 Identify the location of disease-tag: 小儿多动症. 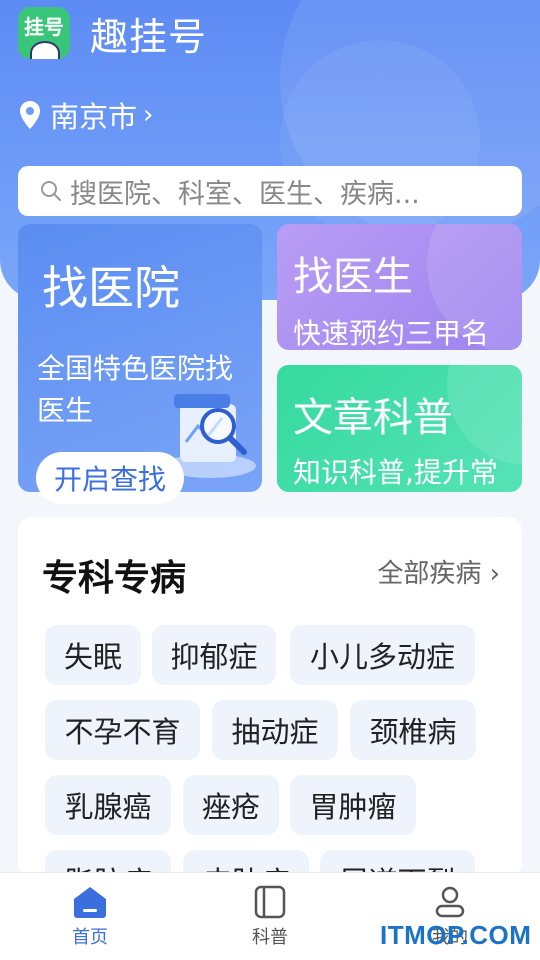
(382, 655).